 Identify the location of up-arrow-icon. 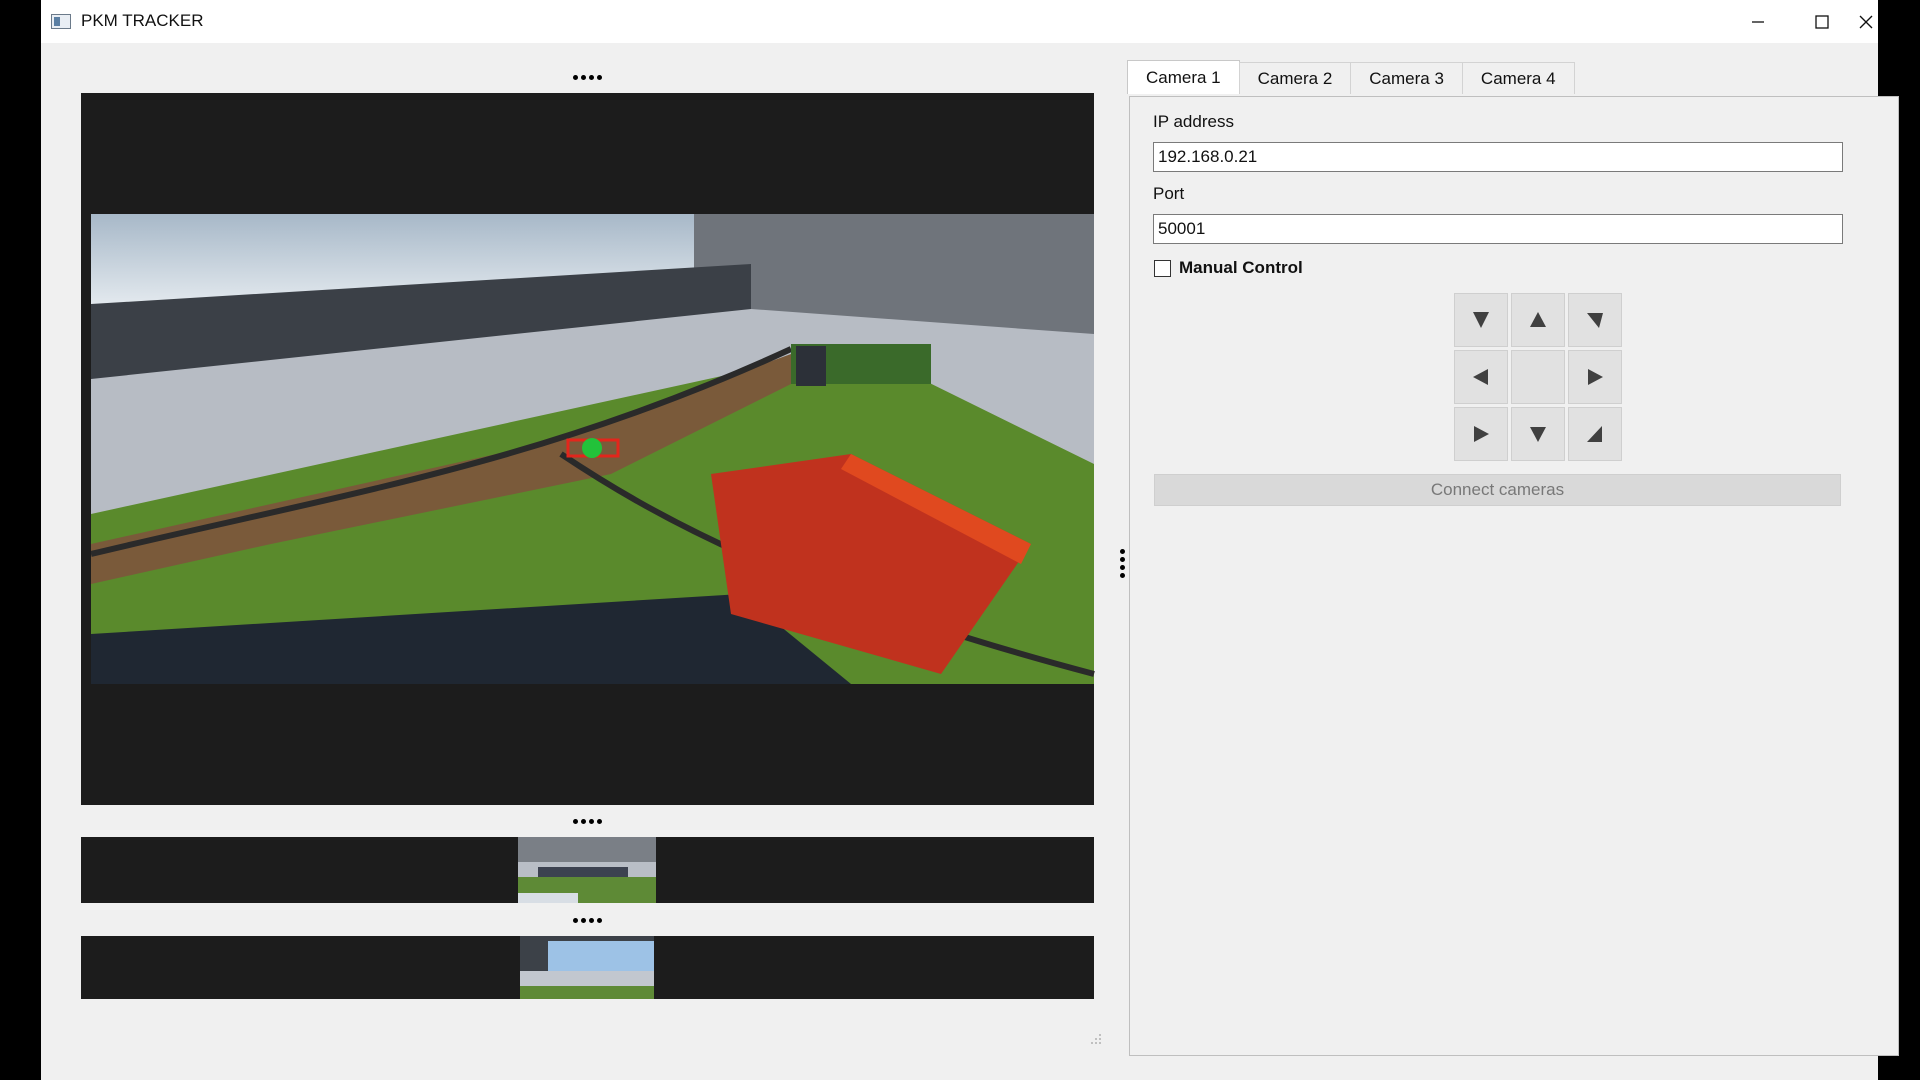
(1538, 319).